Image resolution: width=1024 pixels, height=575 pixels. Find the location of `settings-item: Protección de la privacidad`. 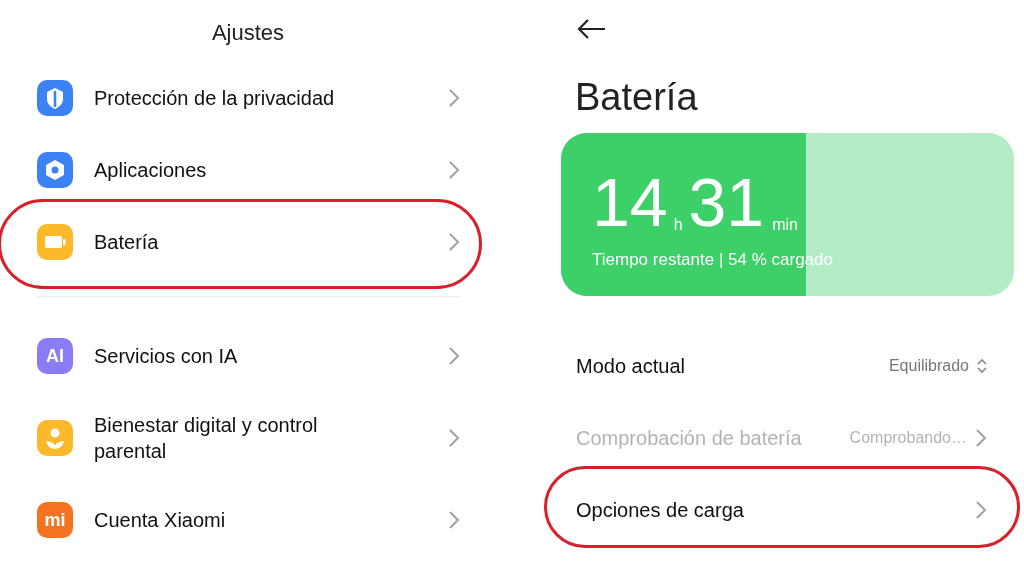

settings-item: Protección de la privacidad is located at coordinates (248, 98).